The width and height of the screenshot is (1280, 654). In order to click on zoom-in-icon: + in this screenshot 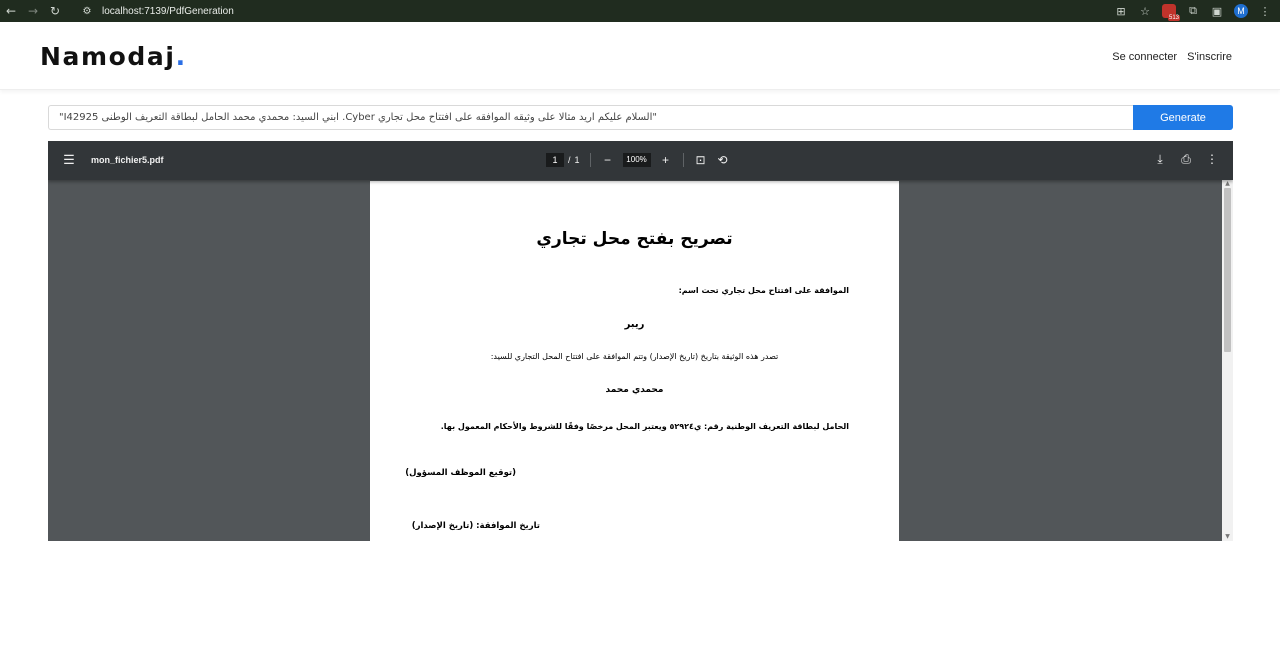, I will do `click(666, 160)`.